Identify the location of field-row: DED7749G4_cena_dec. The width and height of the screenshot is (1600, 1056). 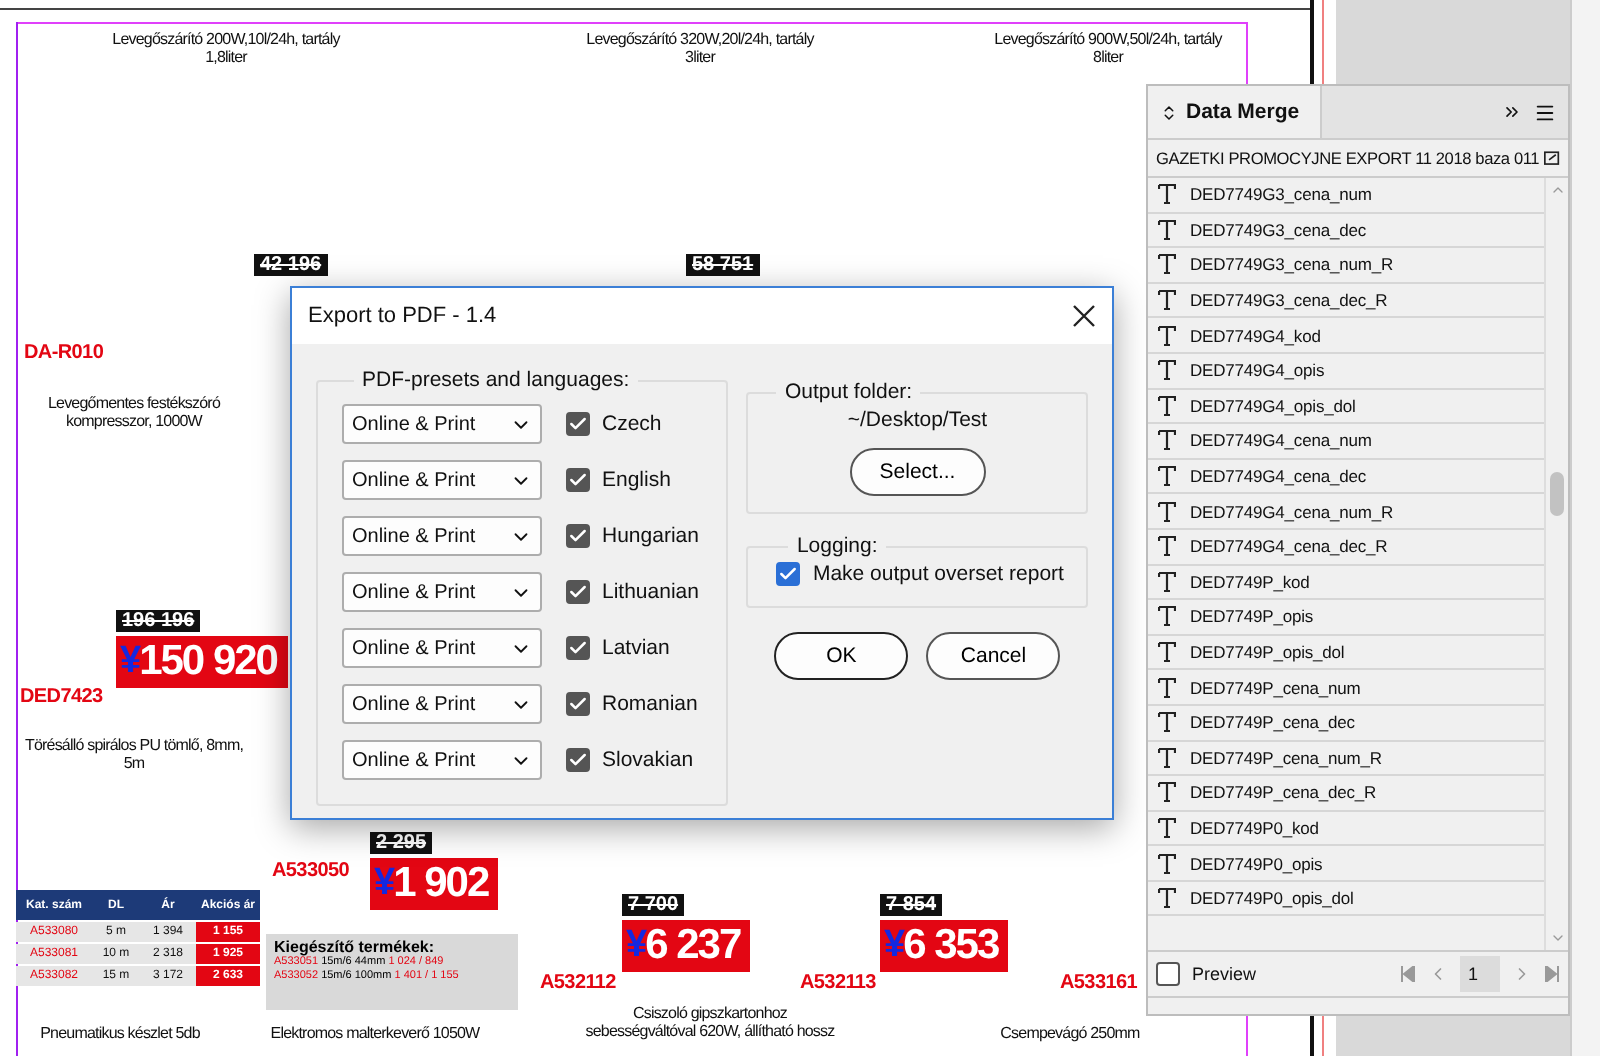
(1346, 477).